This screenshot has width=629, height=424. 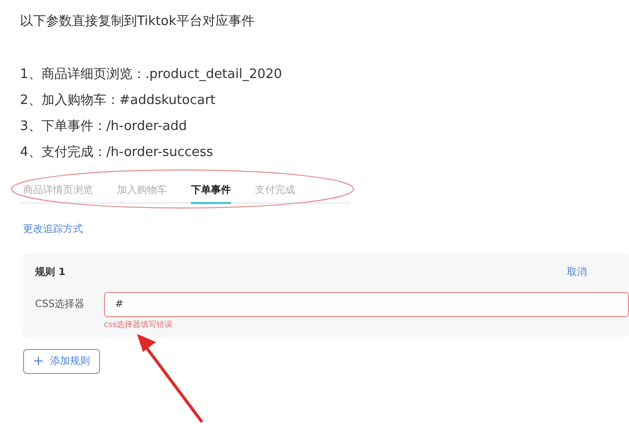 What do you see at coordinates (60, 305) in the screenshot?
I see `field-label: CSS选择器` at bounding box center [60, 305].